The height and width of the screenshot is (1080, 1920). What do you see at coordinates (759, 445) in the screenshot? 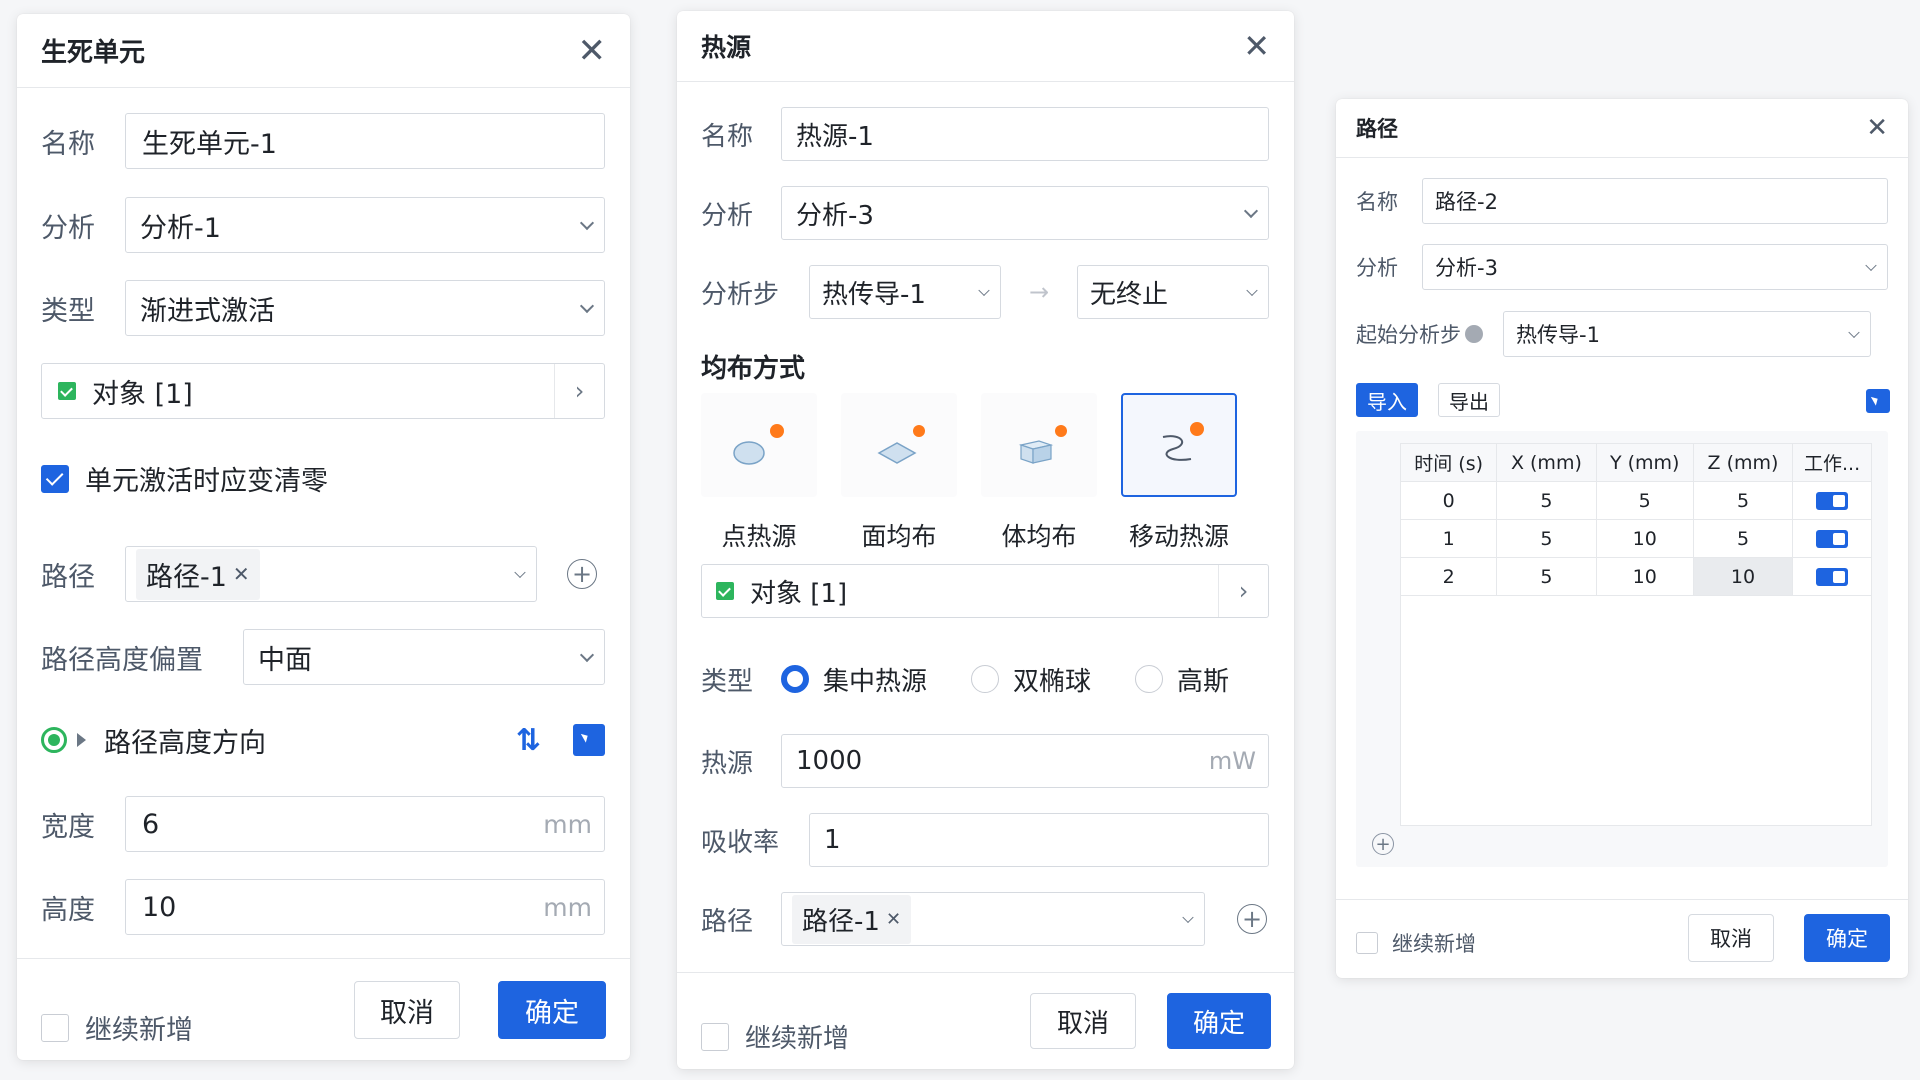
I see `point-source-card` at bounding box center [759, 445].